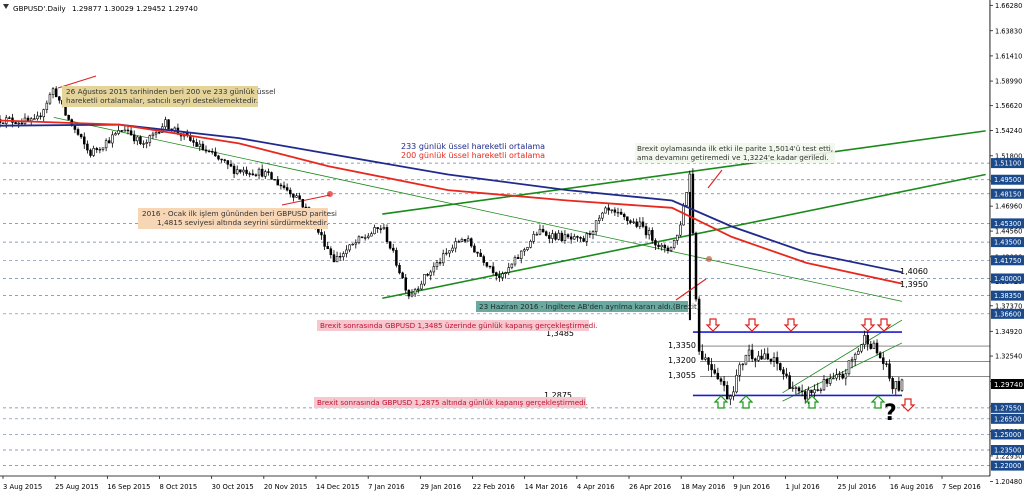  What do you see at coordinates (1008, 131) in the screenshot?
I see `y-tick-label: 1.54240` at bounding box center [1008, 131].